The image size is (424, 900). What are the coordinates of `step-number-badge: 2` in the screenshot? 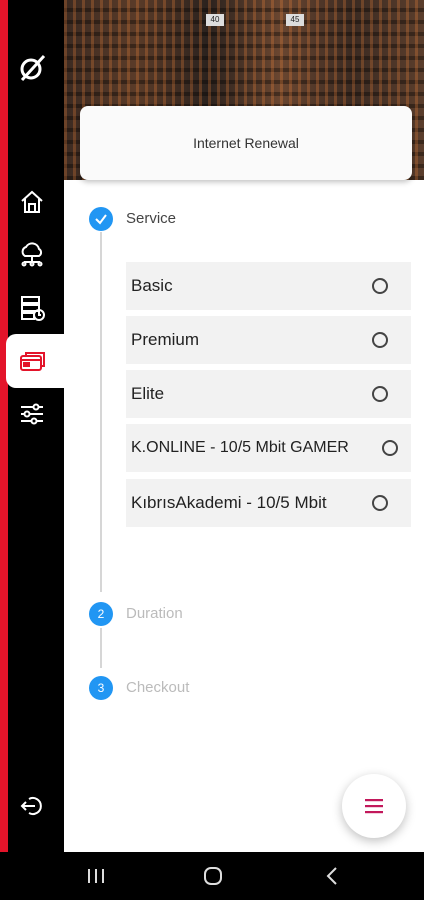 It's located at (101, 614).